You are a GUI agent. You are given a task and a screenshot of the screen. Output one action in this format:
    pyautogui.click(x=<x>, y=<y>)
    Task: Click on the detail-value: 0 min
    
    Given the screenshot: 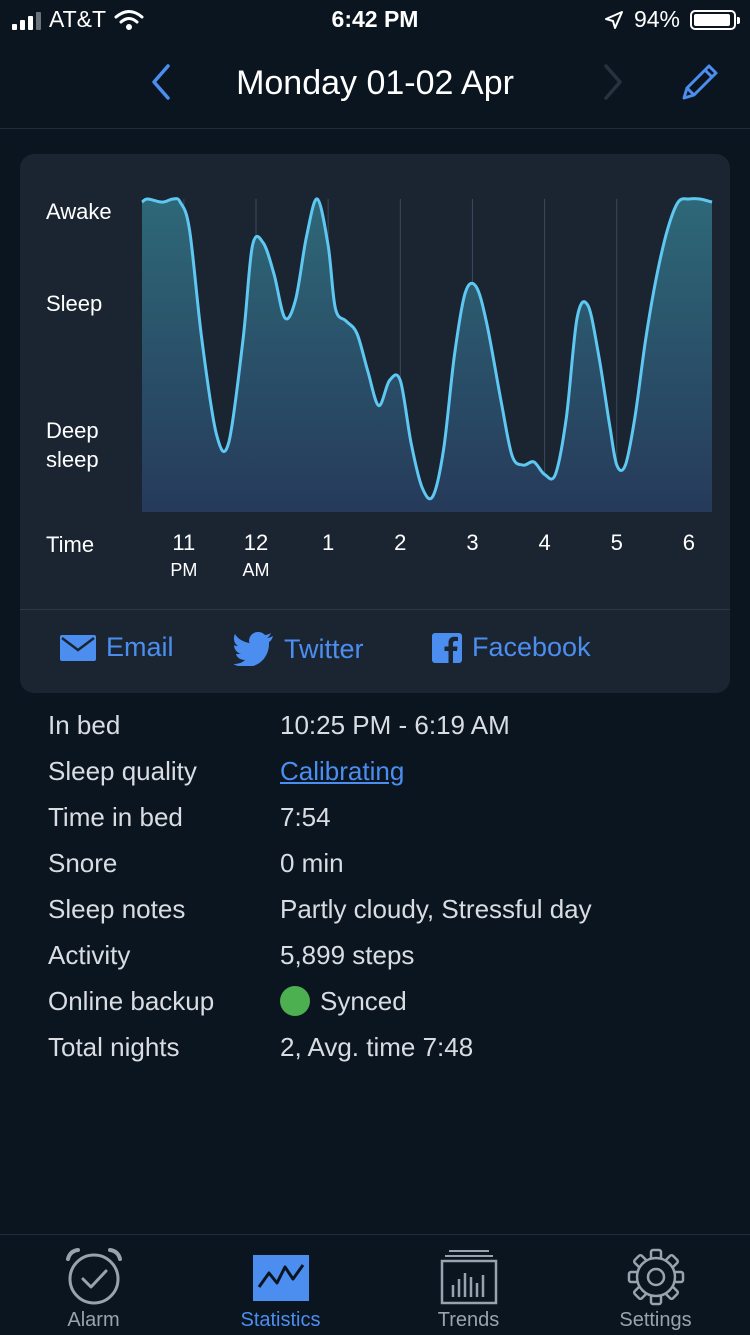 What is the action you would take?
    pyautogui.click(x=312, y=863)
    